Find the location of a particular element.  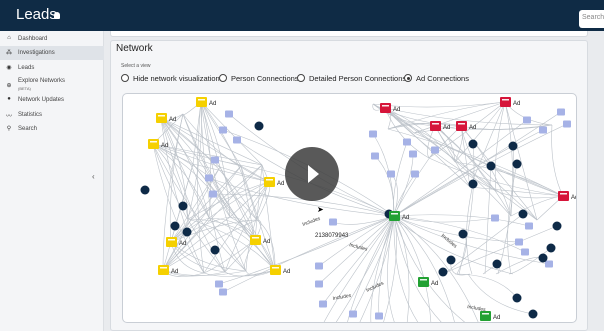

search-input: Search is located at coordinates (591, 19).